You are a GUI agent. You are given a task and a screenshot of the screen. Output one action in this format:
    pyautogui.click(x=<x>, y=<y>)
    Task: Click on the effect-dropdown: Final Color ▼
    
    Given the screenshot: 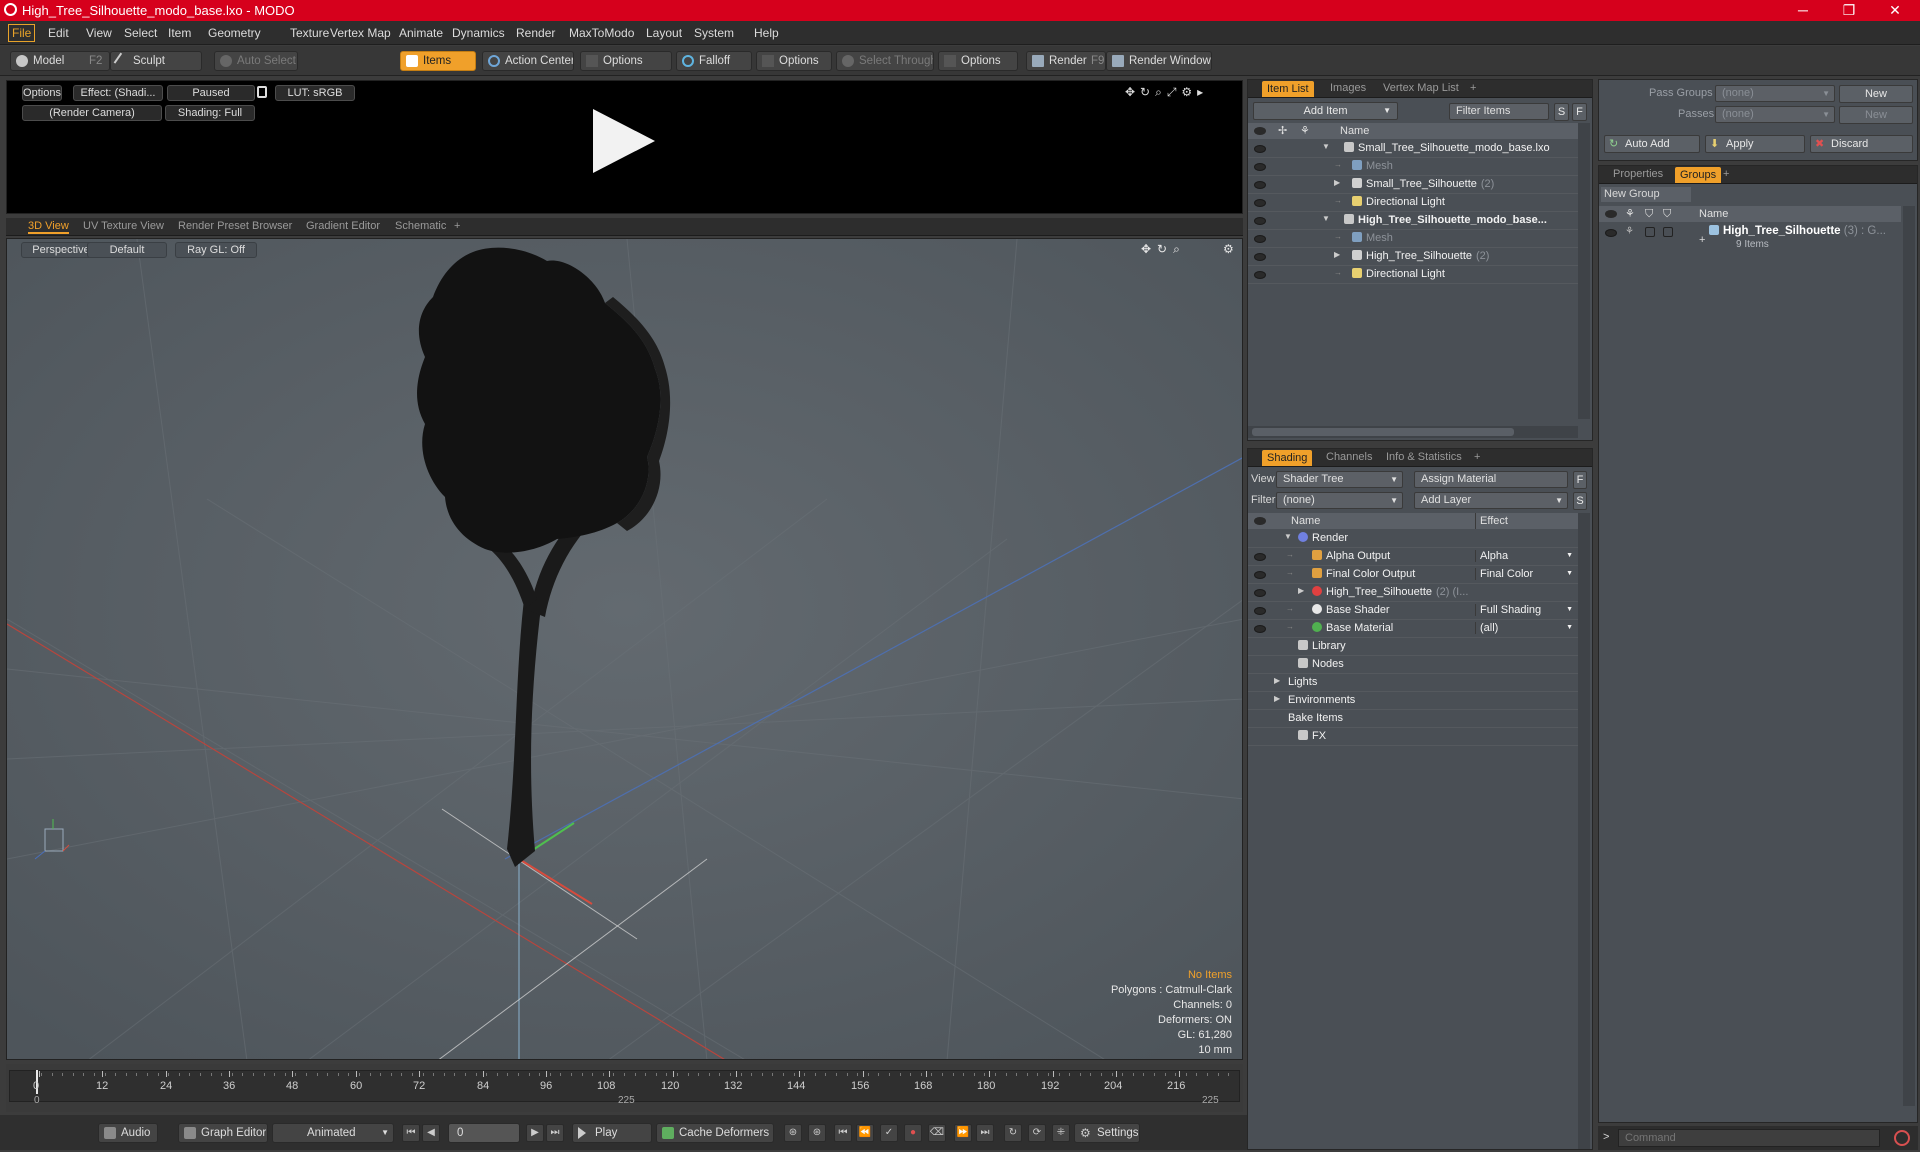 What is the action you would take?
    pyautogui.click(x=1525, y=574)
    